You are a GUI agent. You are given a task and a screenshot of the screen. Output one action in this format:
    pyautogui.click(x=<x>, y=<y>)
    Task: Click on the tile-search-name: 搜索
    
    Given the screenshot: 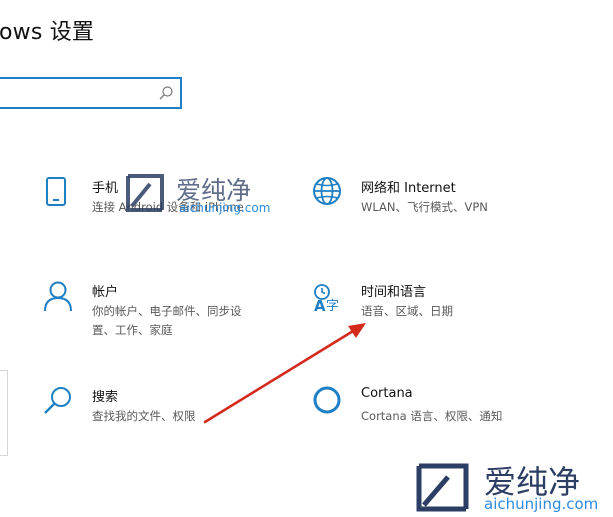 What is the action you would take?
    pyautogui.click(x=105, y=397)
    